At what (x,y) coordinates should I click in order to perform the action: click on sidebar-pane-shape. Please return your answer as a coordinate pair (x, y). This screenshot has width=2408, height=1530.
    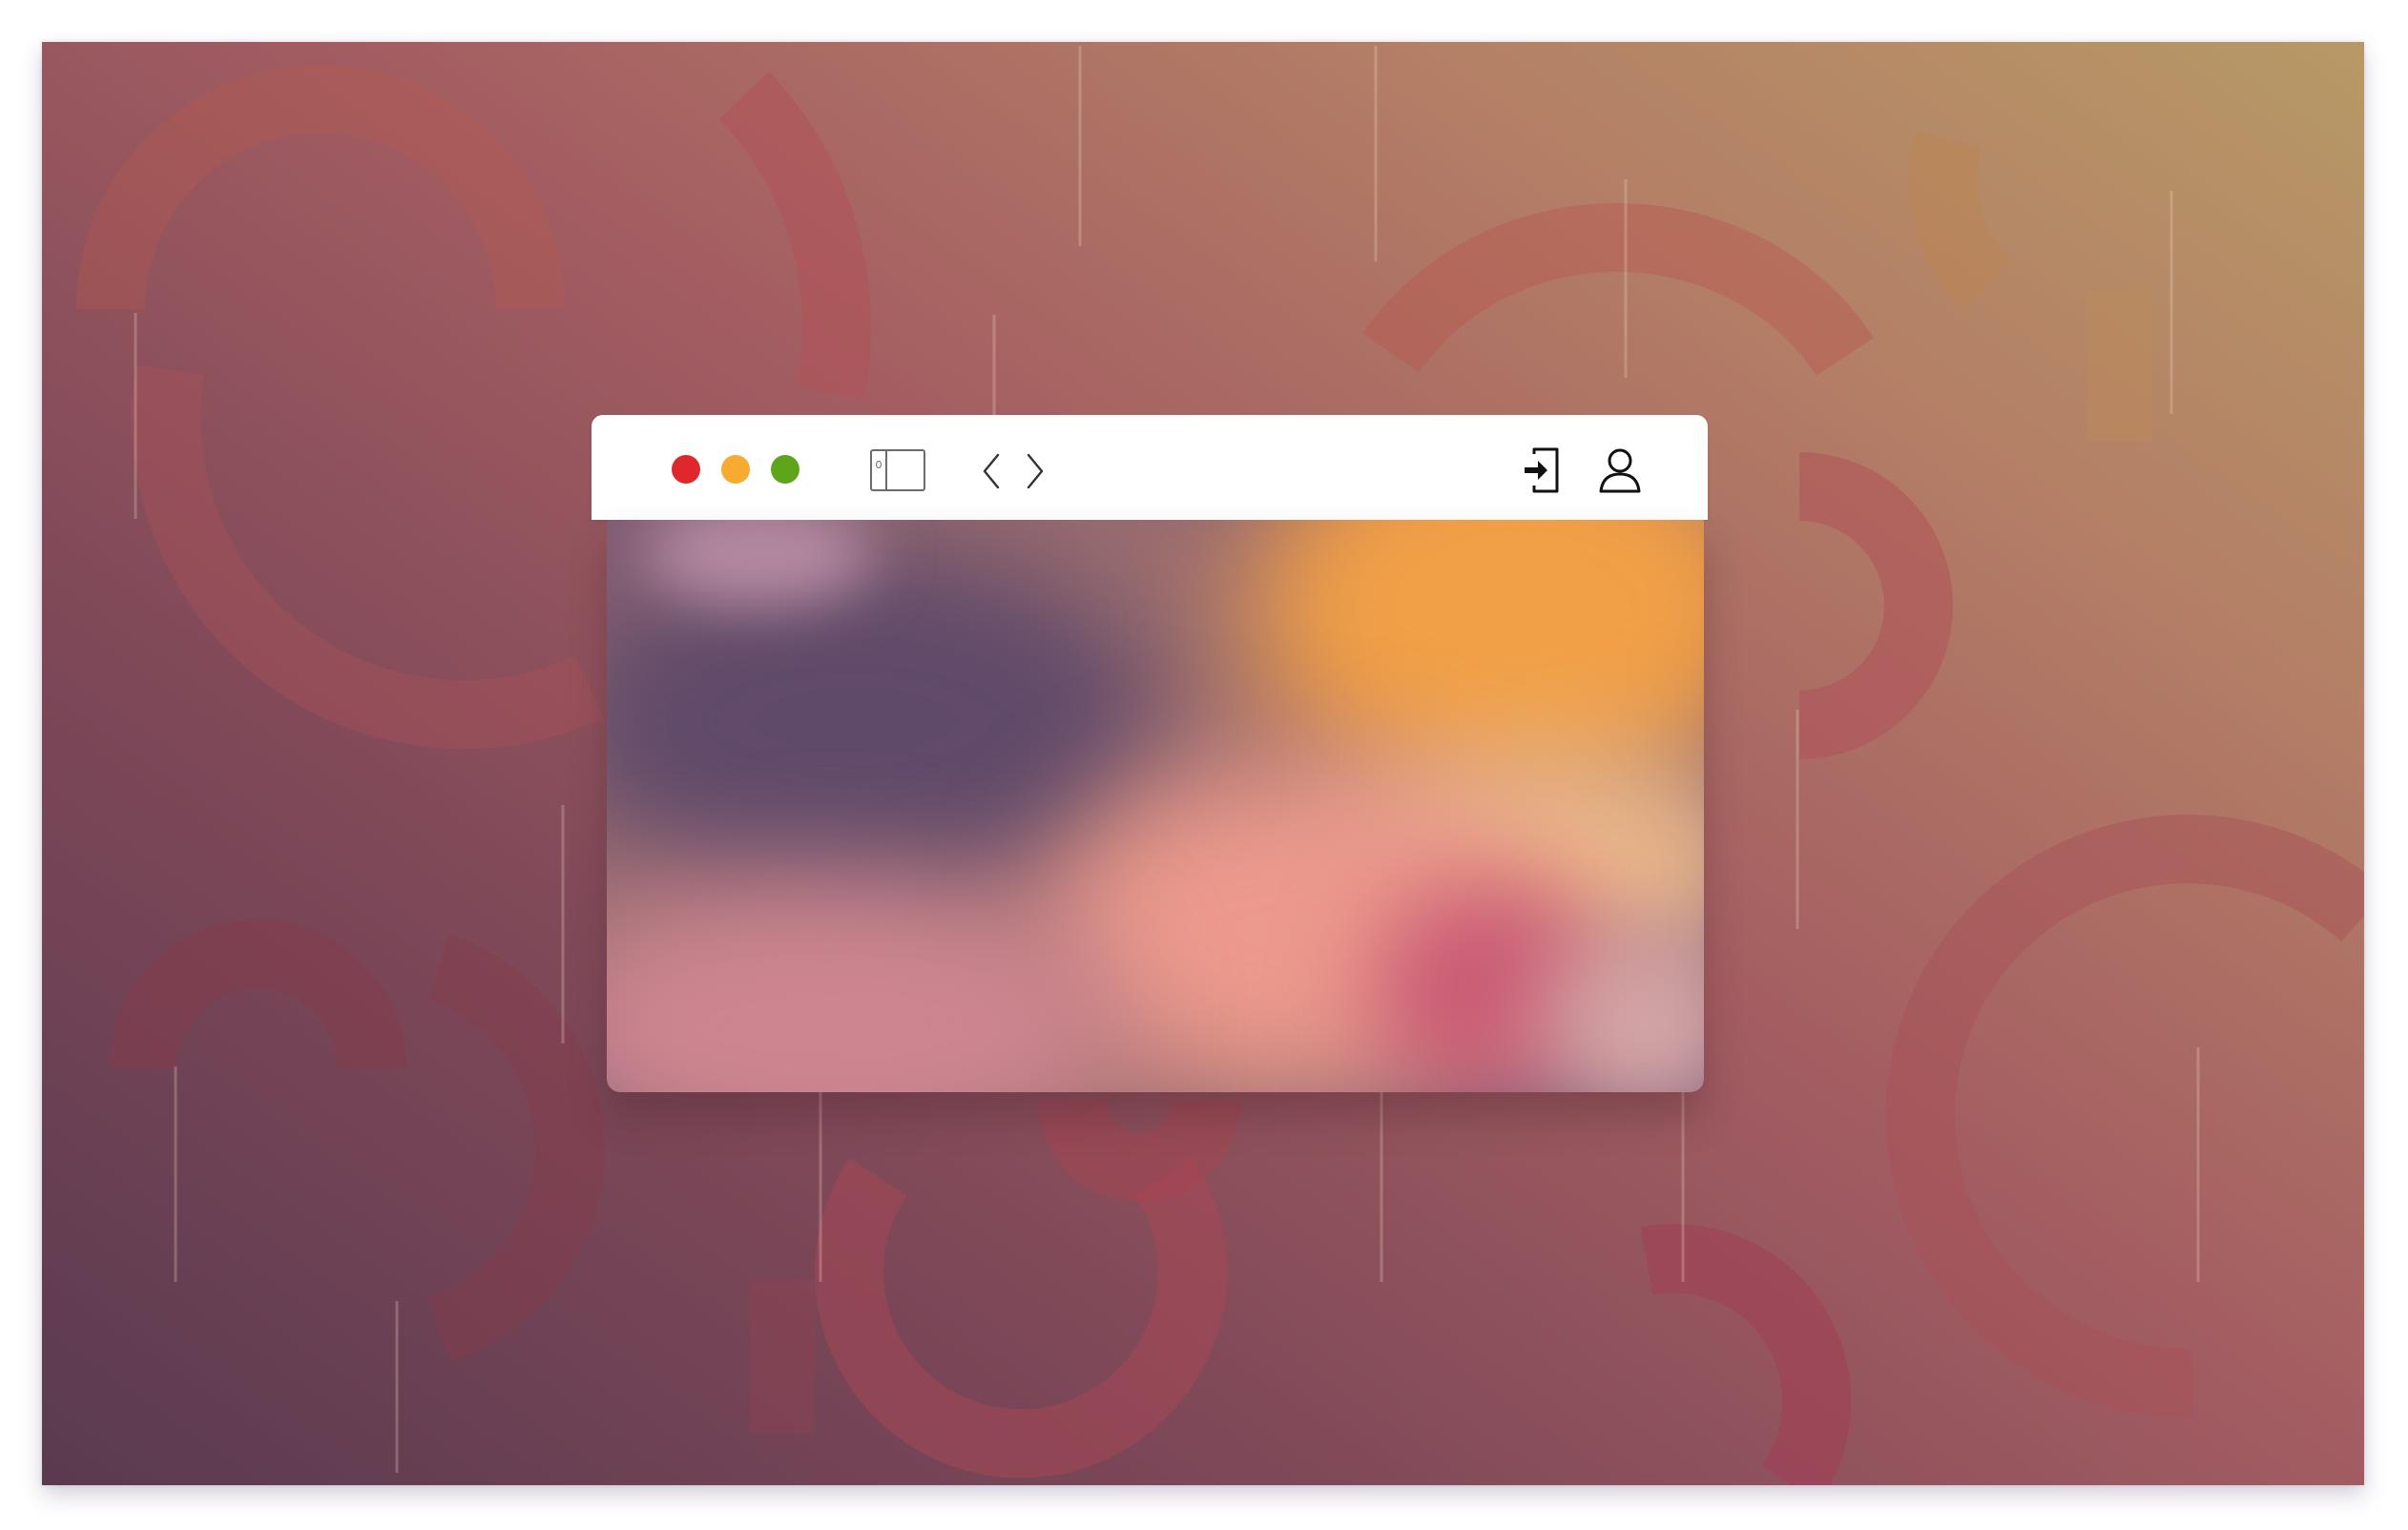
    Looking at the image, I should click on (879, 470).